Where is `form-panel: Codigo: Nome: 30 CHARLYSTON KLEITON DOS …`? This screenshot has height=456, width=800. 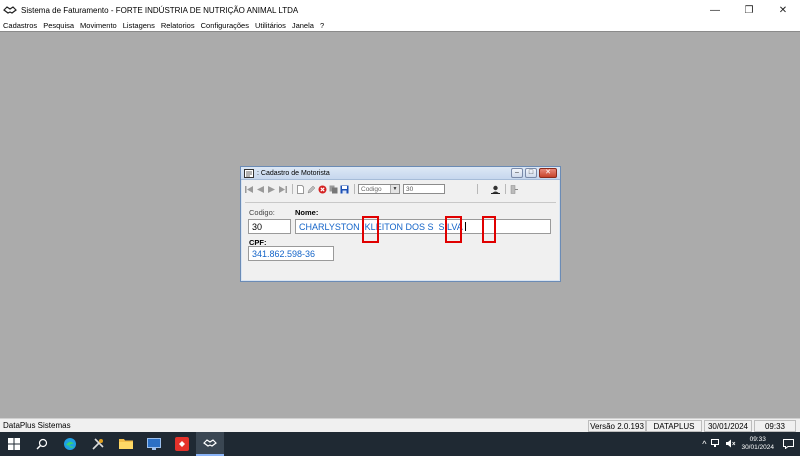 form-panel: Codigo: Nome: 30 CHARLYSTON KLEITON DOS … is located at coordinates (400, 239).